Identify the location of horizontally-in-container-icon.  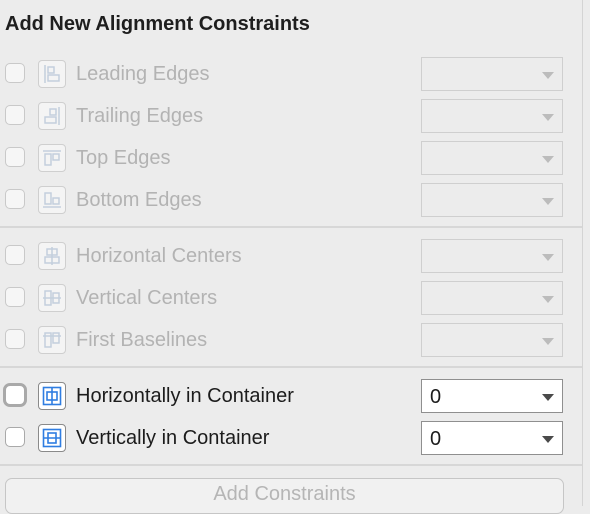
(52, 396).